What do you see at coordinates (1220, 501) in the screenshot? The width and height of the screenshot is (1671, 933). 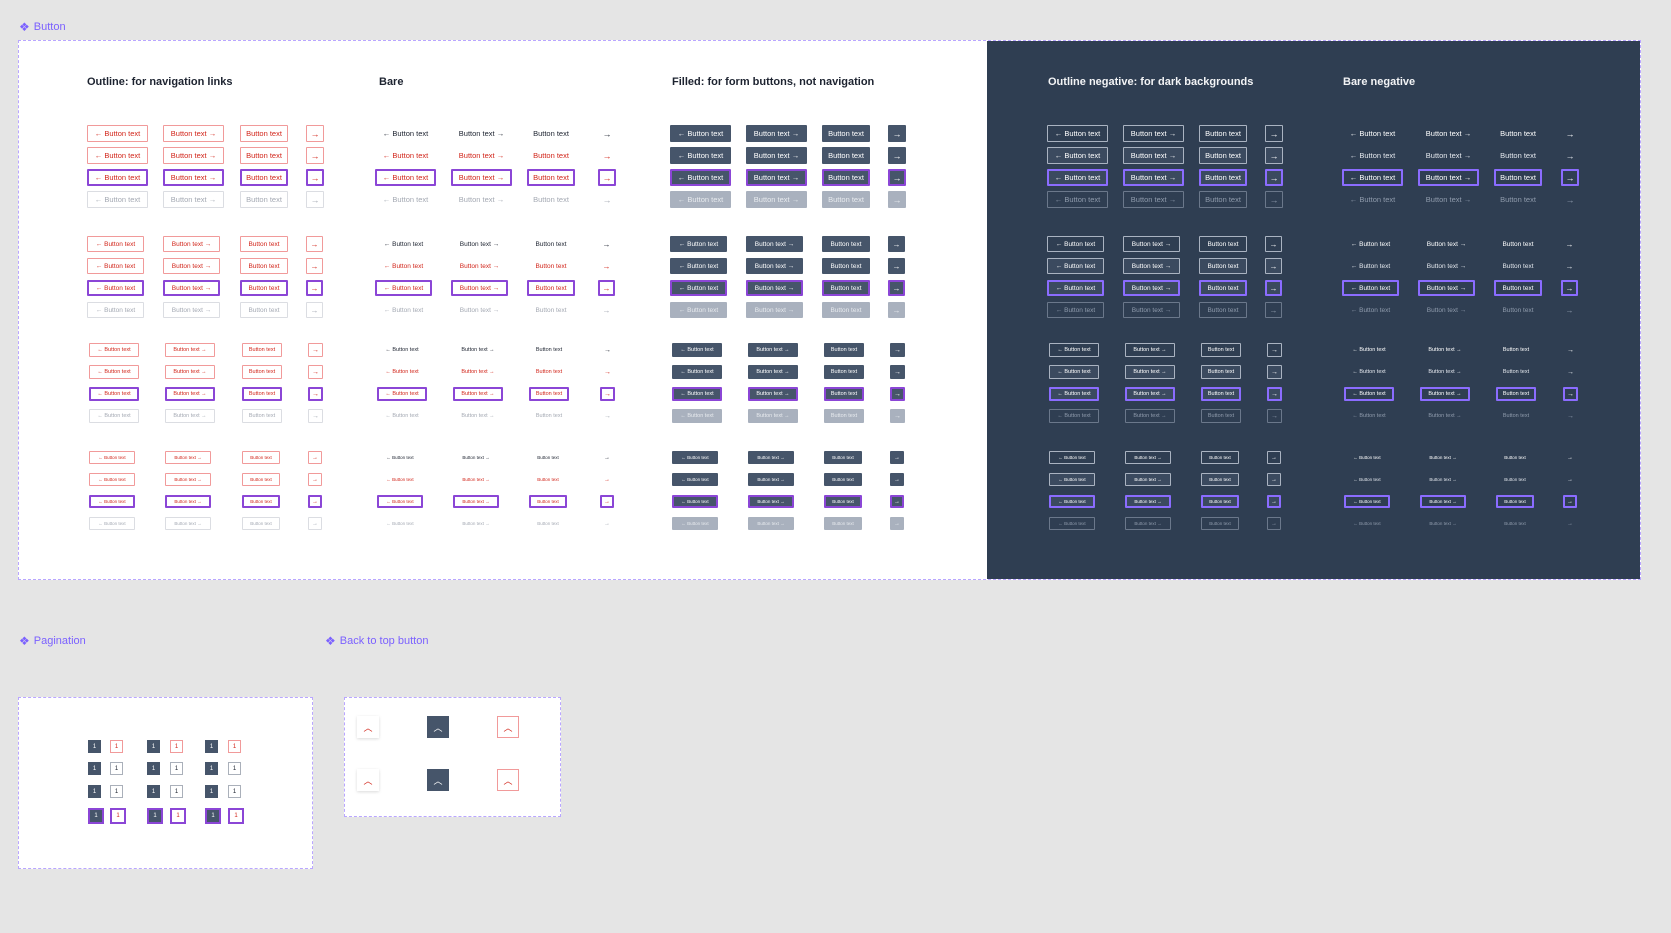 I see `outneg-plain-button-xsmall-focus: Button text` at bounding box center [1220, 501].